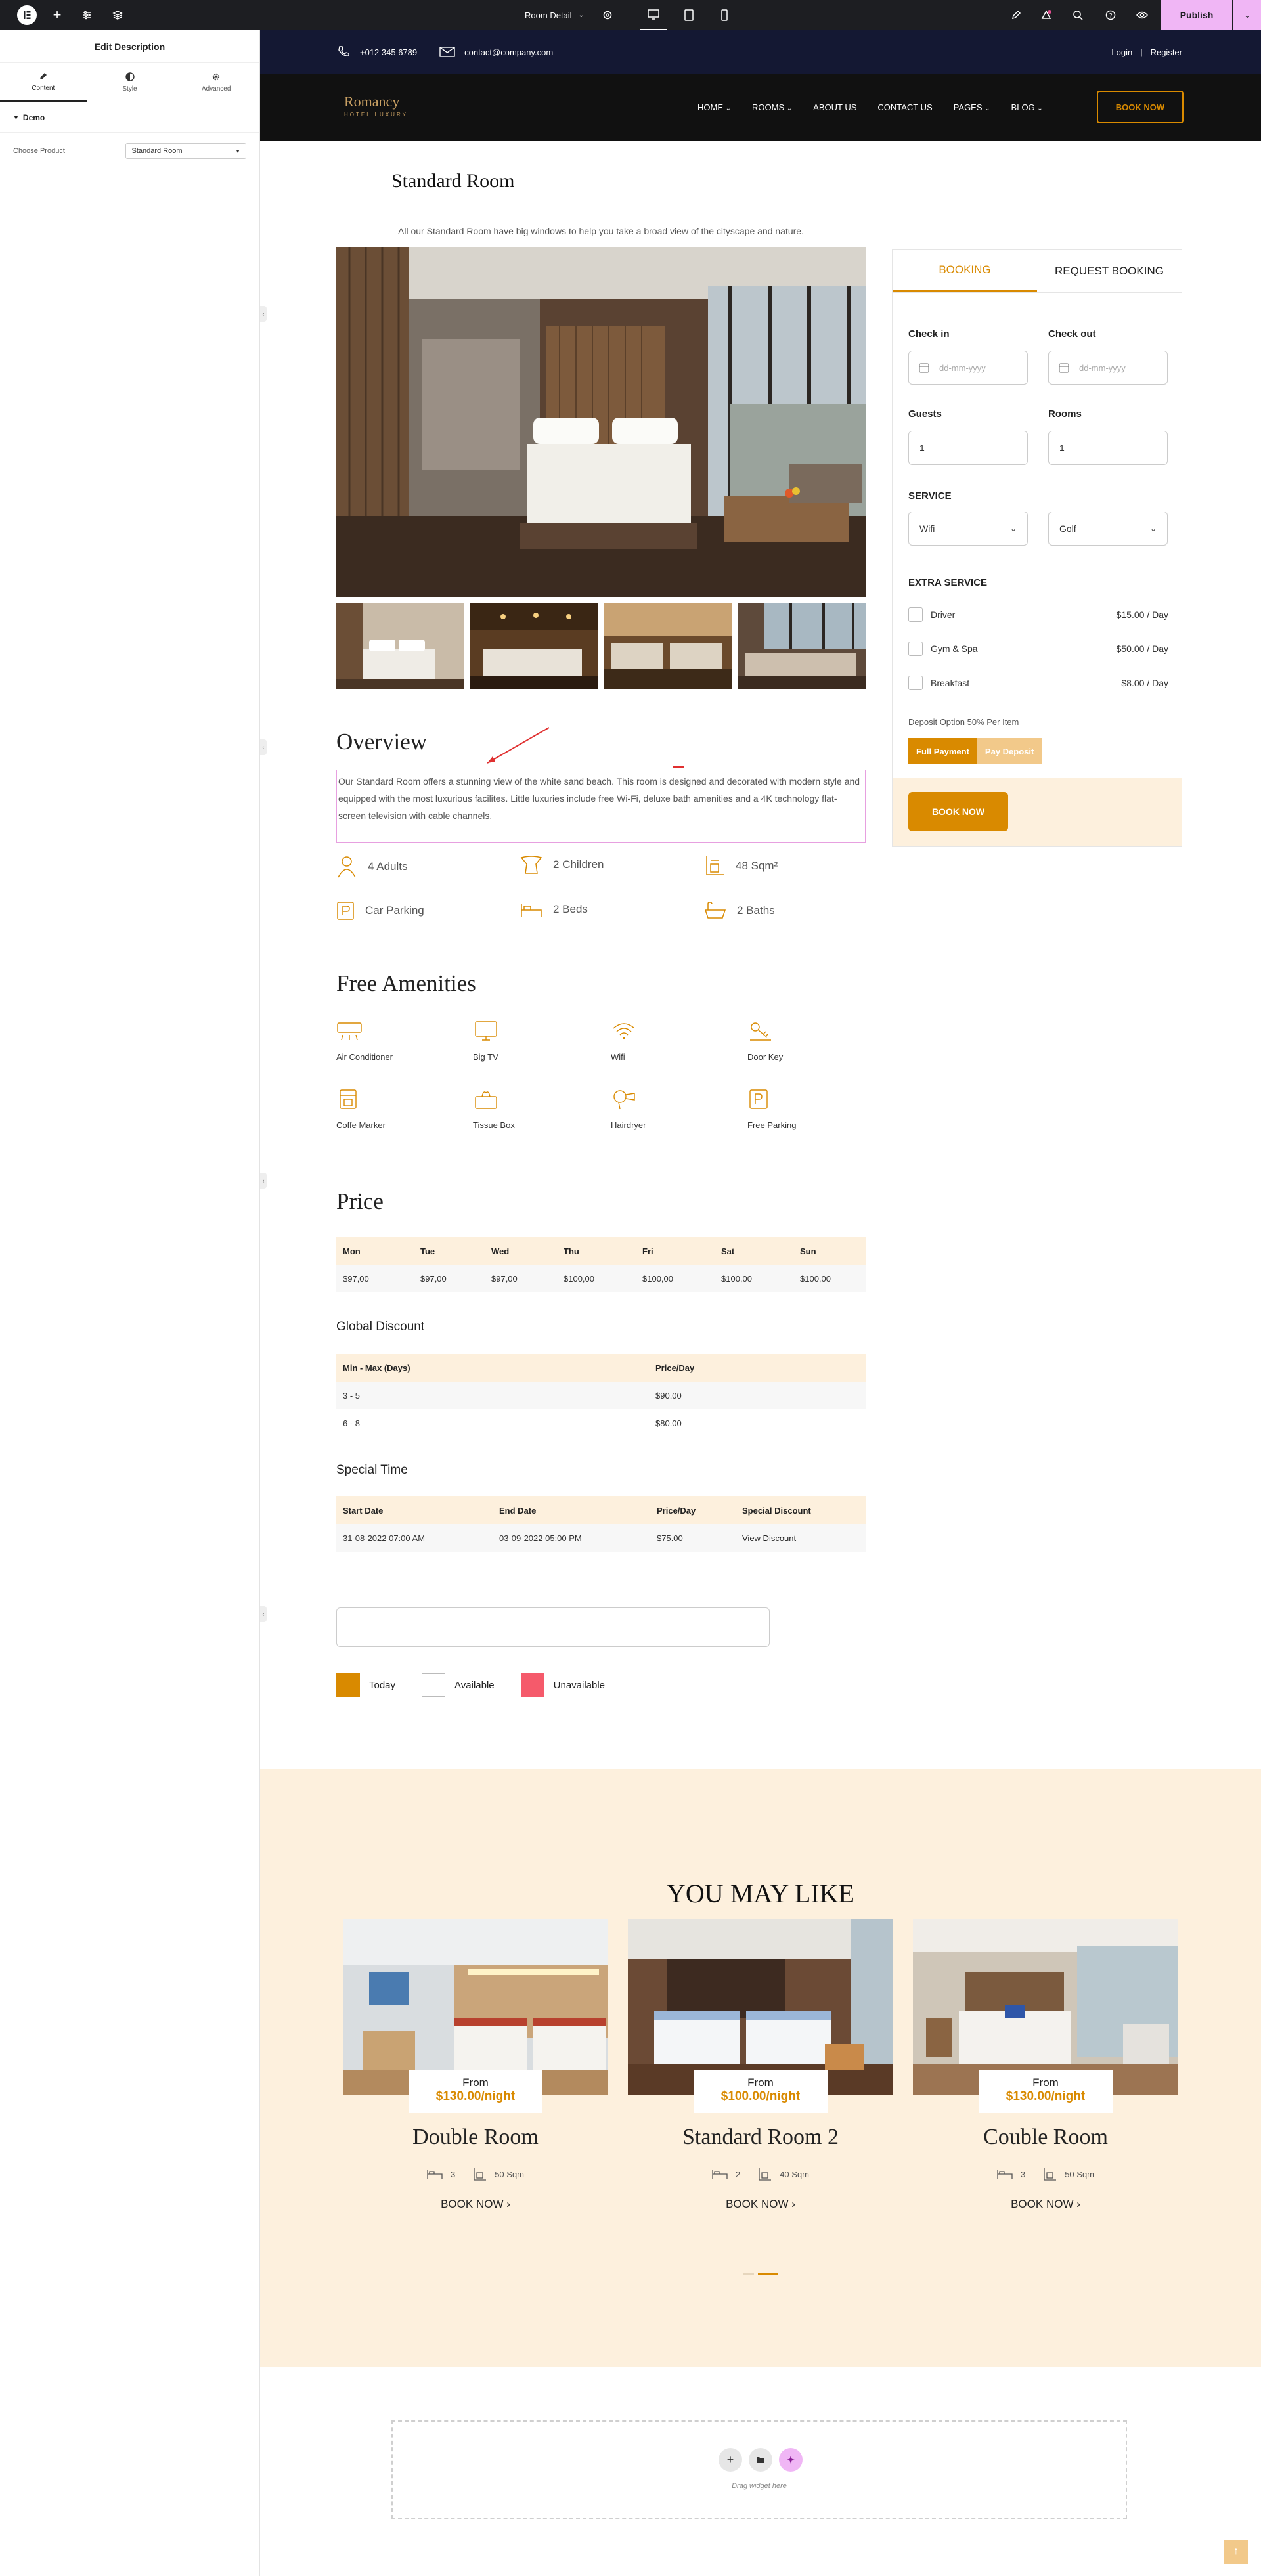 The height and width of the screenshot is (2576, 1261). I want to click on page-selector-label: Room Detail, so click(548, 15).